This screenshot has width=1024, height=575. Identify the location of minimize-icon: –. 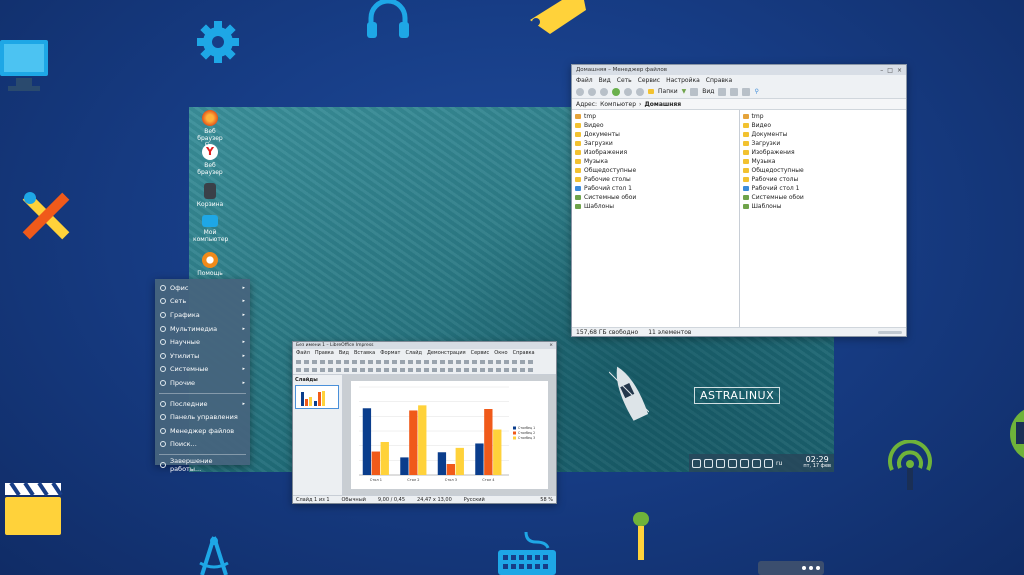
(881, 70).